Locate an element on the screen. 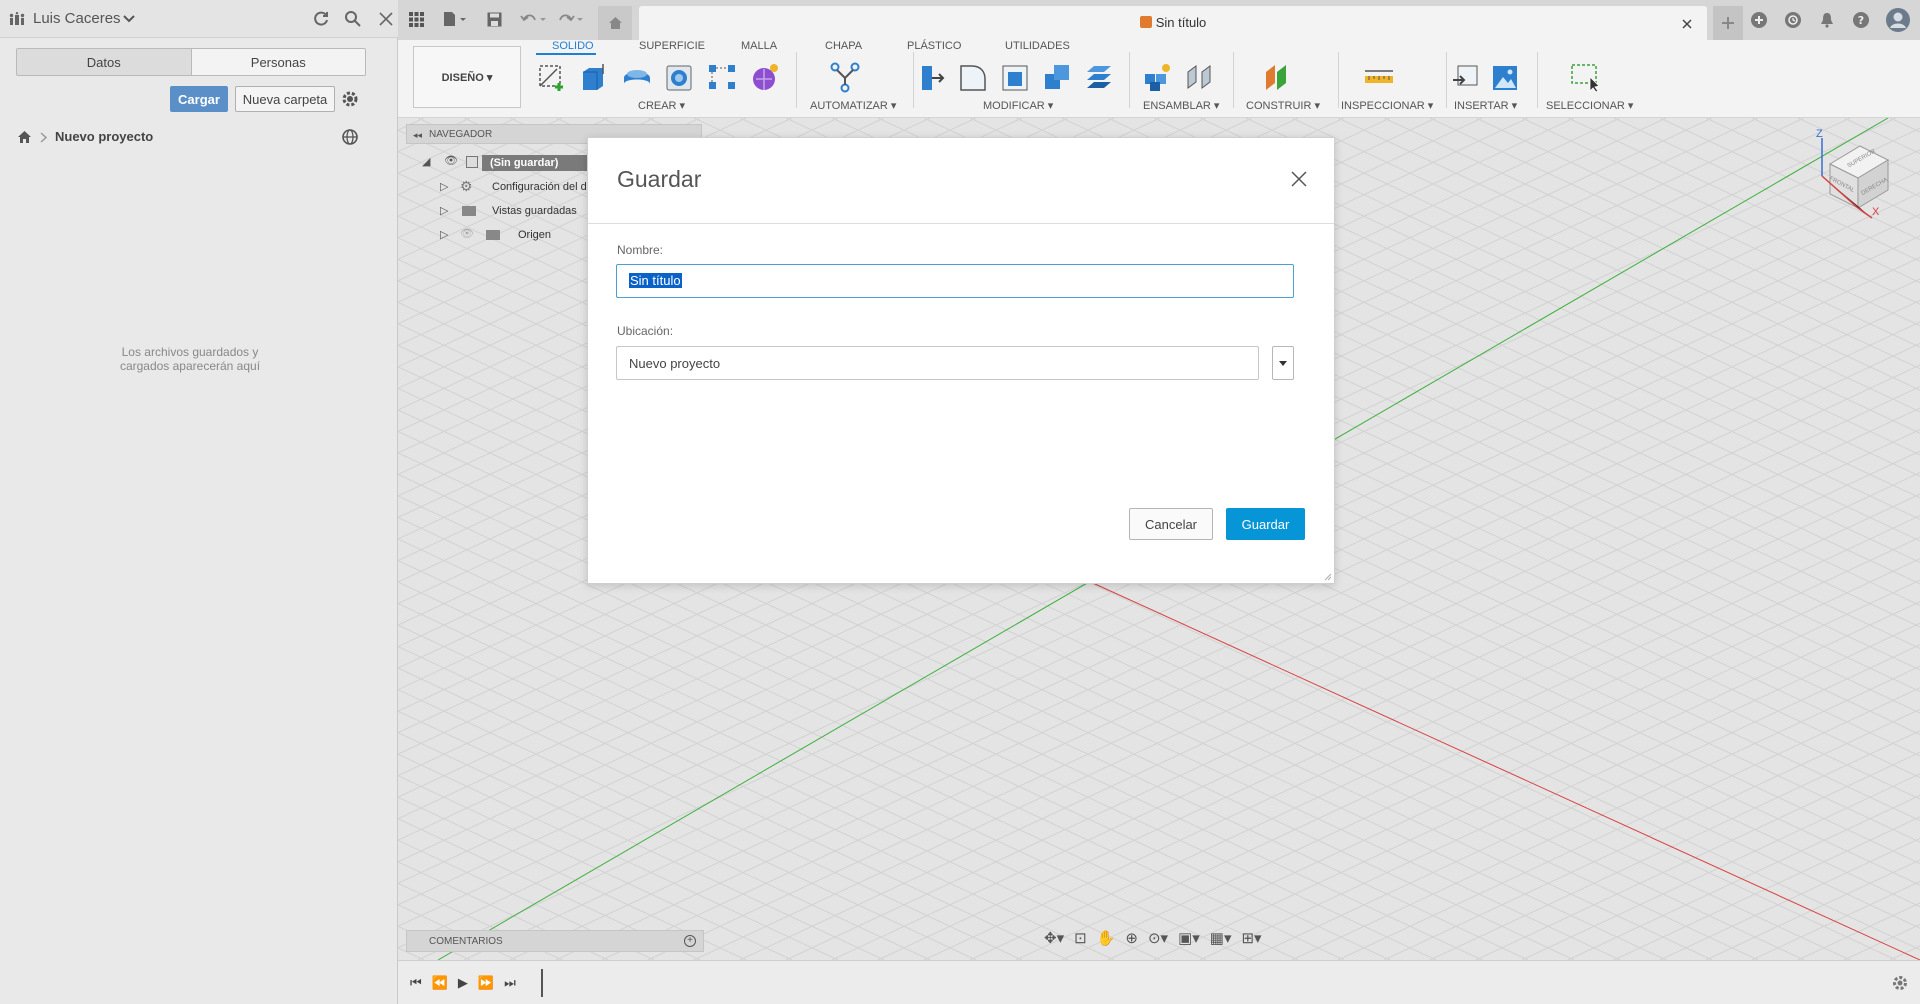  help-icon: ? is located at coordinates (1861, 20).